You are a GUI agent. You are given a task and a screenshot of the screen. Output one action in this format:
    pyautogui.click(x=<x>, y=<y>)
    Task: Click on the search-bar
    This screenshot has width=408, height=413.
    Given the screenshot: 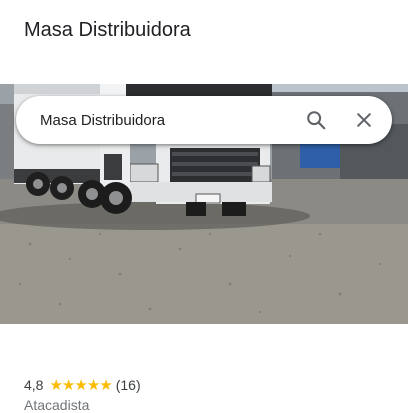 What is the action you would take?
    pyautogui.click(x=204, y=120)
    